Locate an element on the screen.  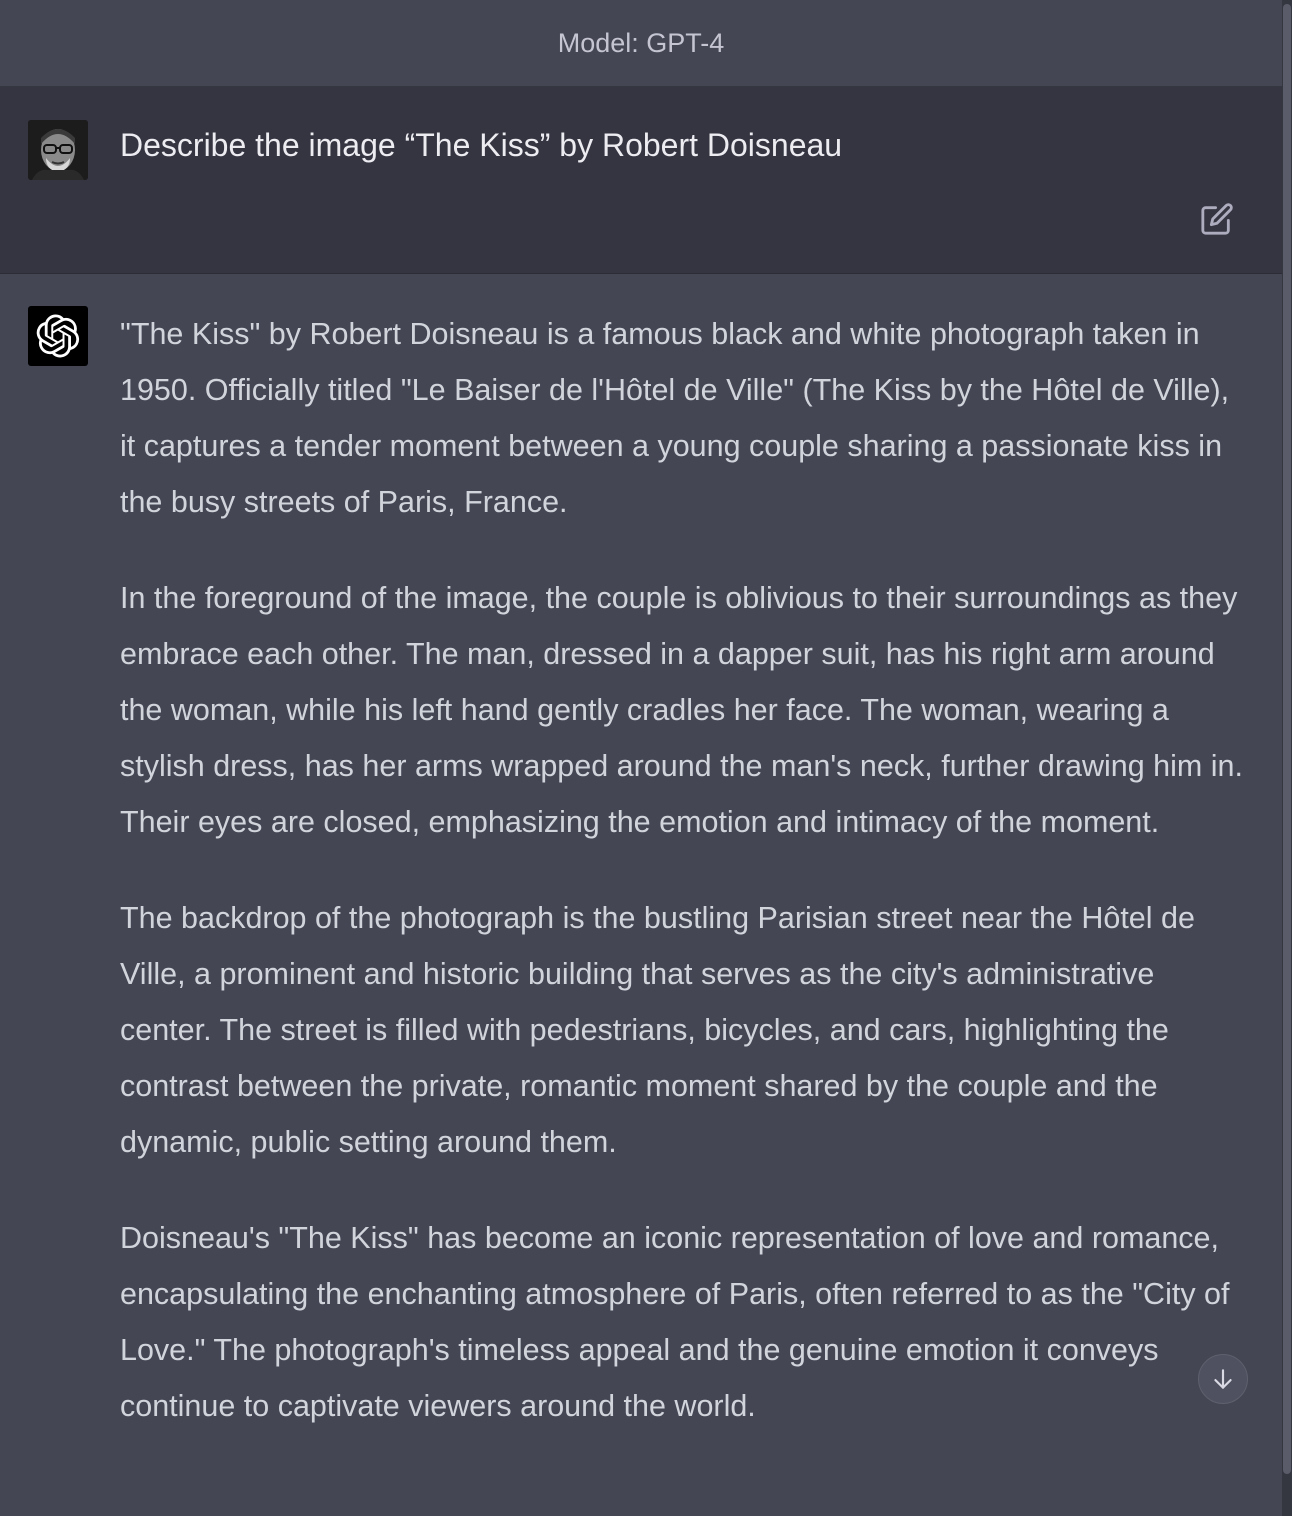
scroll-to-bottom-button is located at coordinates (1223, 1379).